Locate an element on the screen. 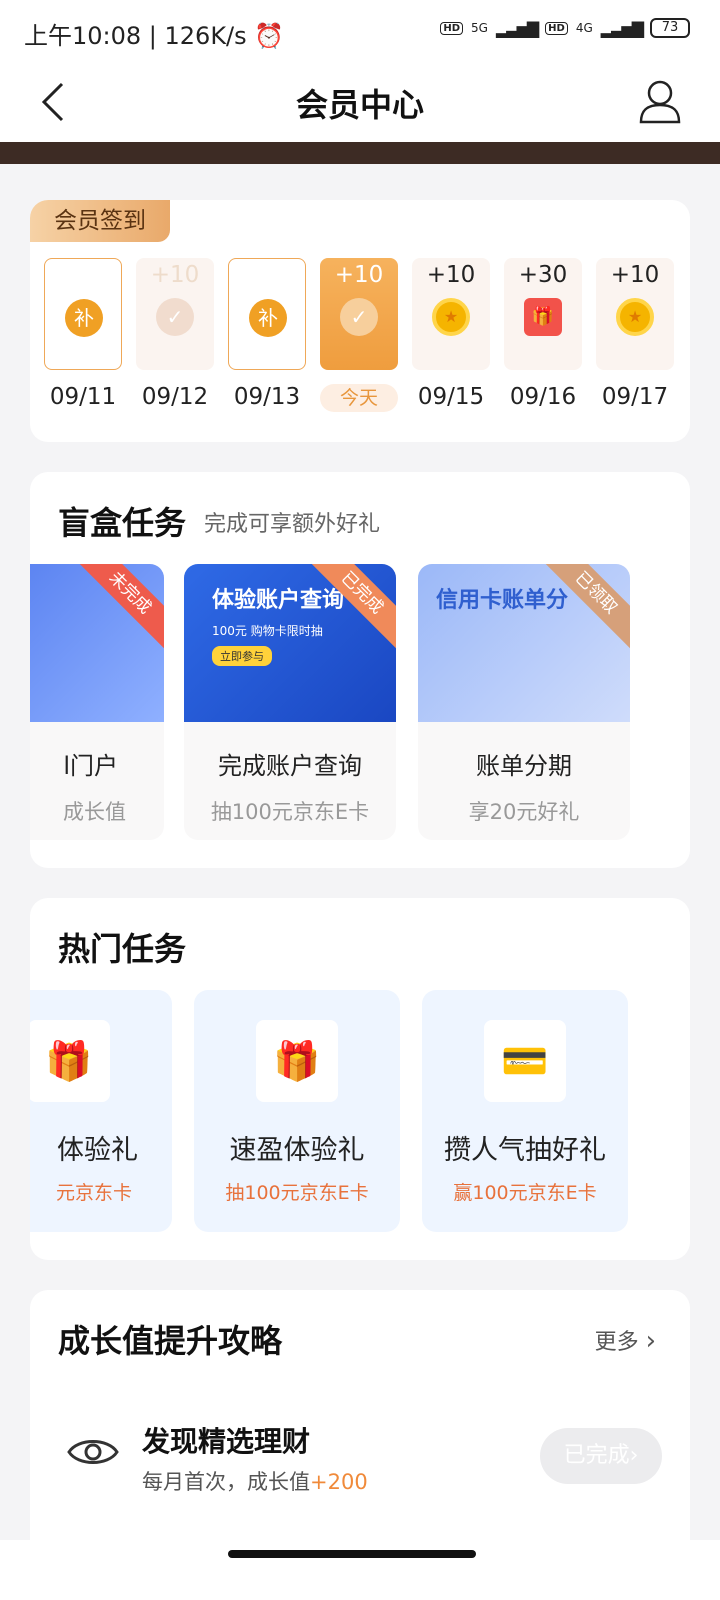 This screenshot has height=1600, width=720. blind-box-image: 信用卡账单分 已领取 is located at coordinates (524, 643).